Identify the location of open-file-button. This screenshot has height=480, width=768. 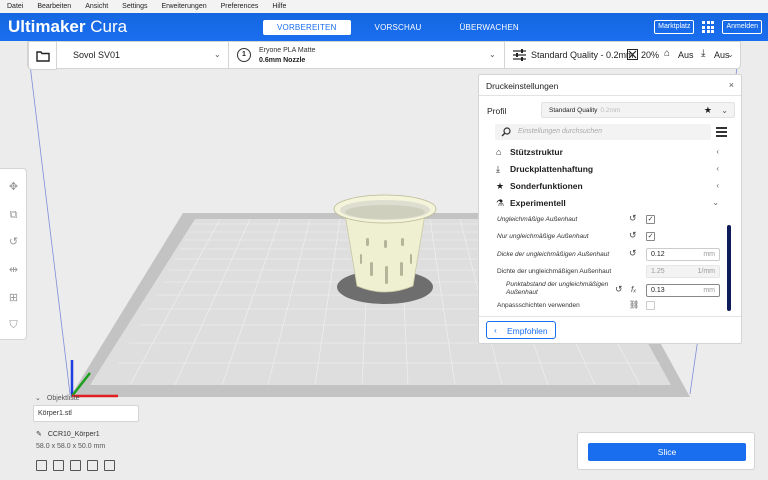
(42, 55).